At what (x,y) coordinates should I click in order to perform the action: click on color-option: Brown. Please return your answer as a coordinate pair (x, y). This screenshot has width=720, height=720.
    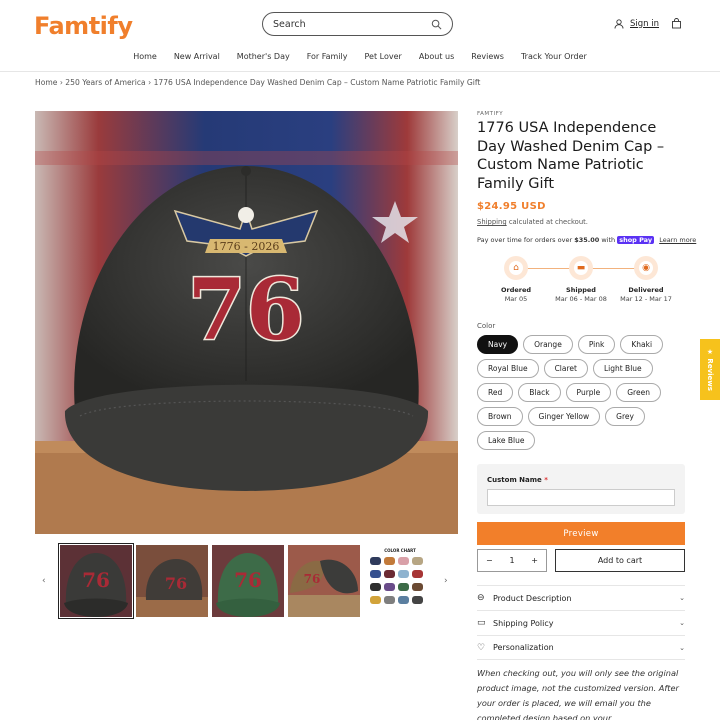
    Looking at the image, I should click on (500, 416).